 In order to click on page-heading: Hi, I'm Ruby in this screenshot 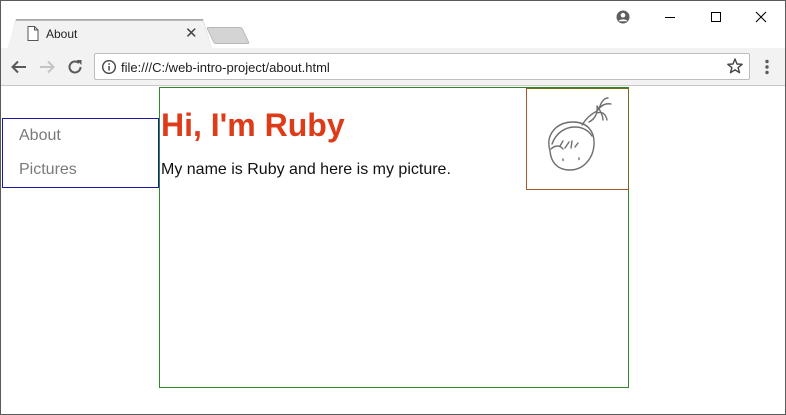, I will do `click(253, 125)`.